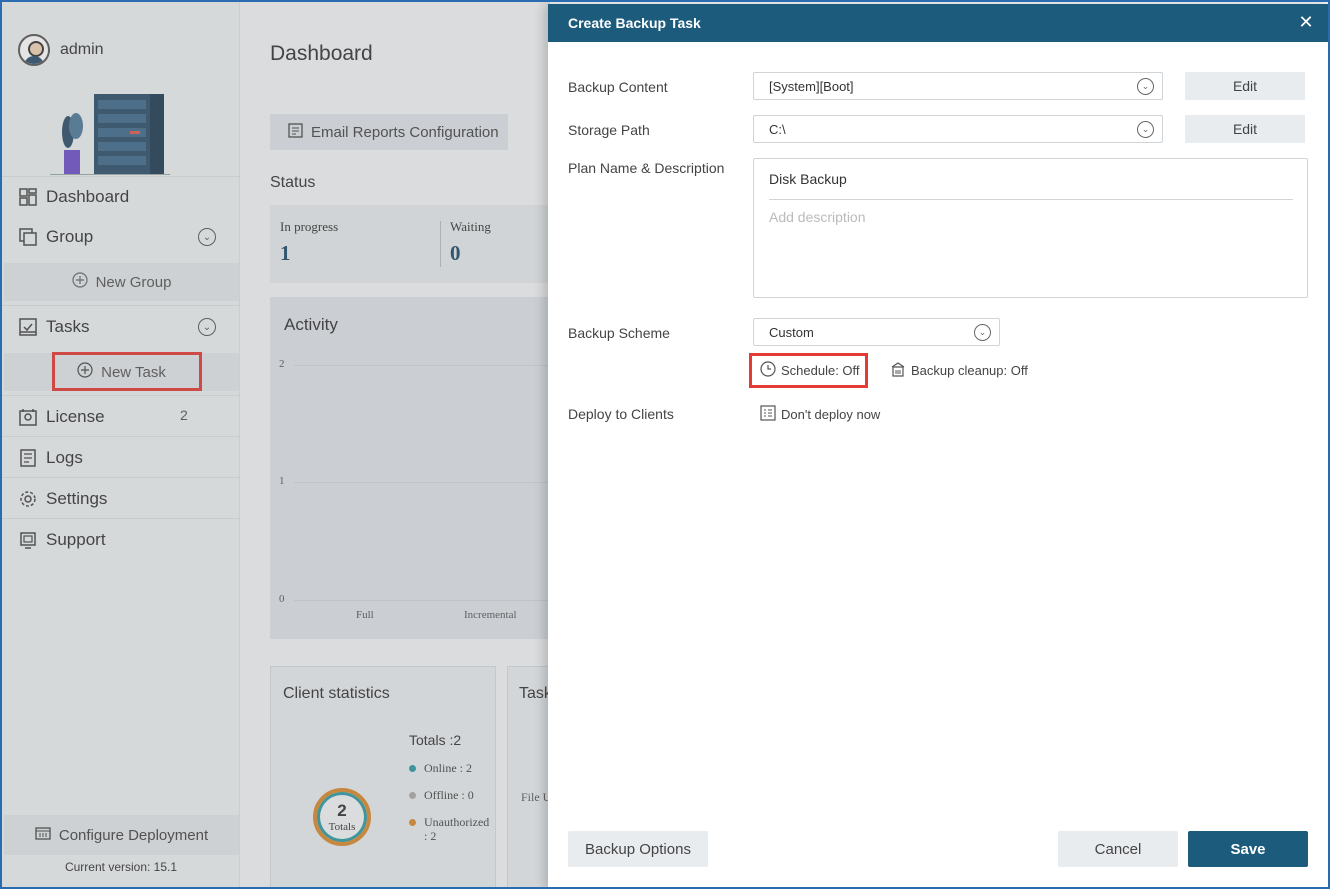 The height and width of the screenshot is (889, 1330). What do you see at coordinates (958, 129) in the screenshot?
I see `storage-path-select: C:\ ⌄` at bounding box center [958, 129].